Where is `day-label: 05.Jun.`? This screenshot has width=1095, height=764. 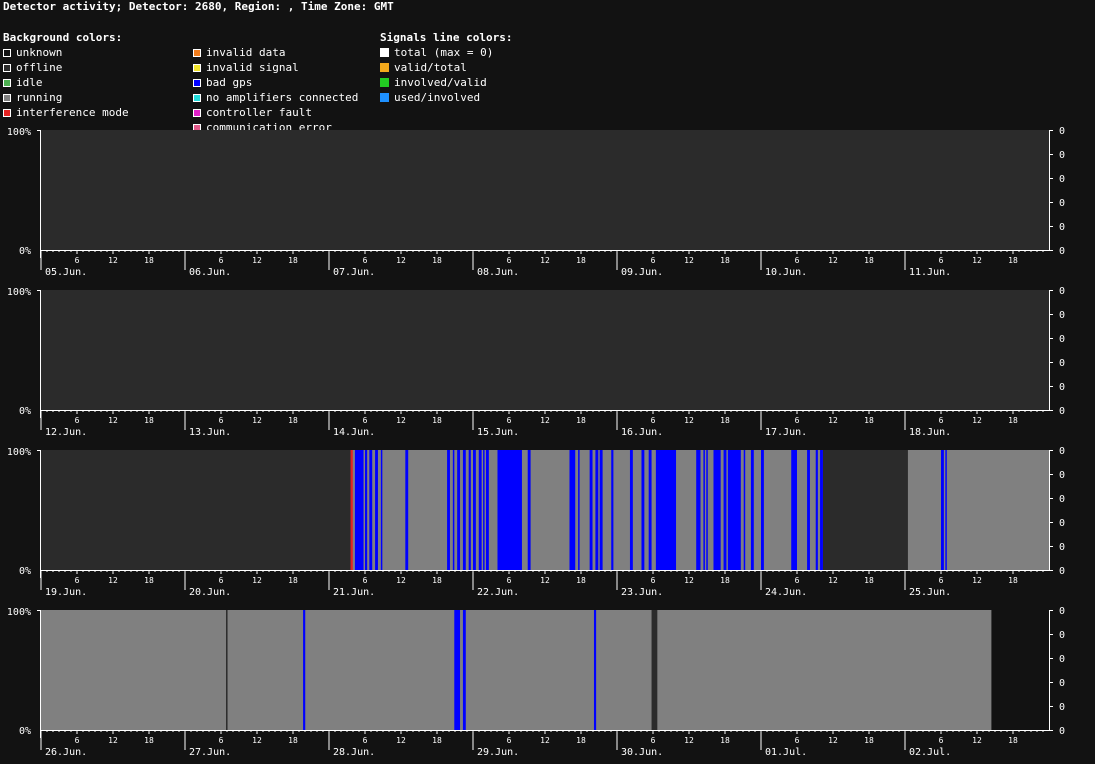
day-label: 05.Jun. is located at coordinates (66, 272).